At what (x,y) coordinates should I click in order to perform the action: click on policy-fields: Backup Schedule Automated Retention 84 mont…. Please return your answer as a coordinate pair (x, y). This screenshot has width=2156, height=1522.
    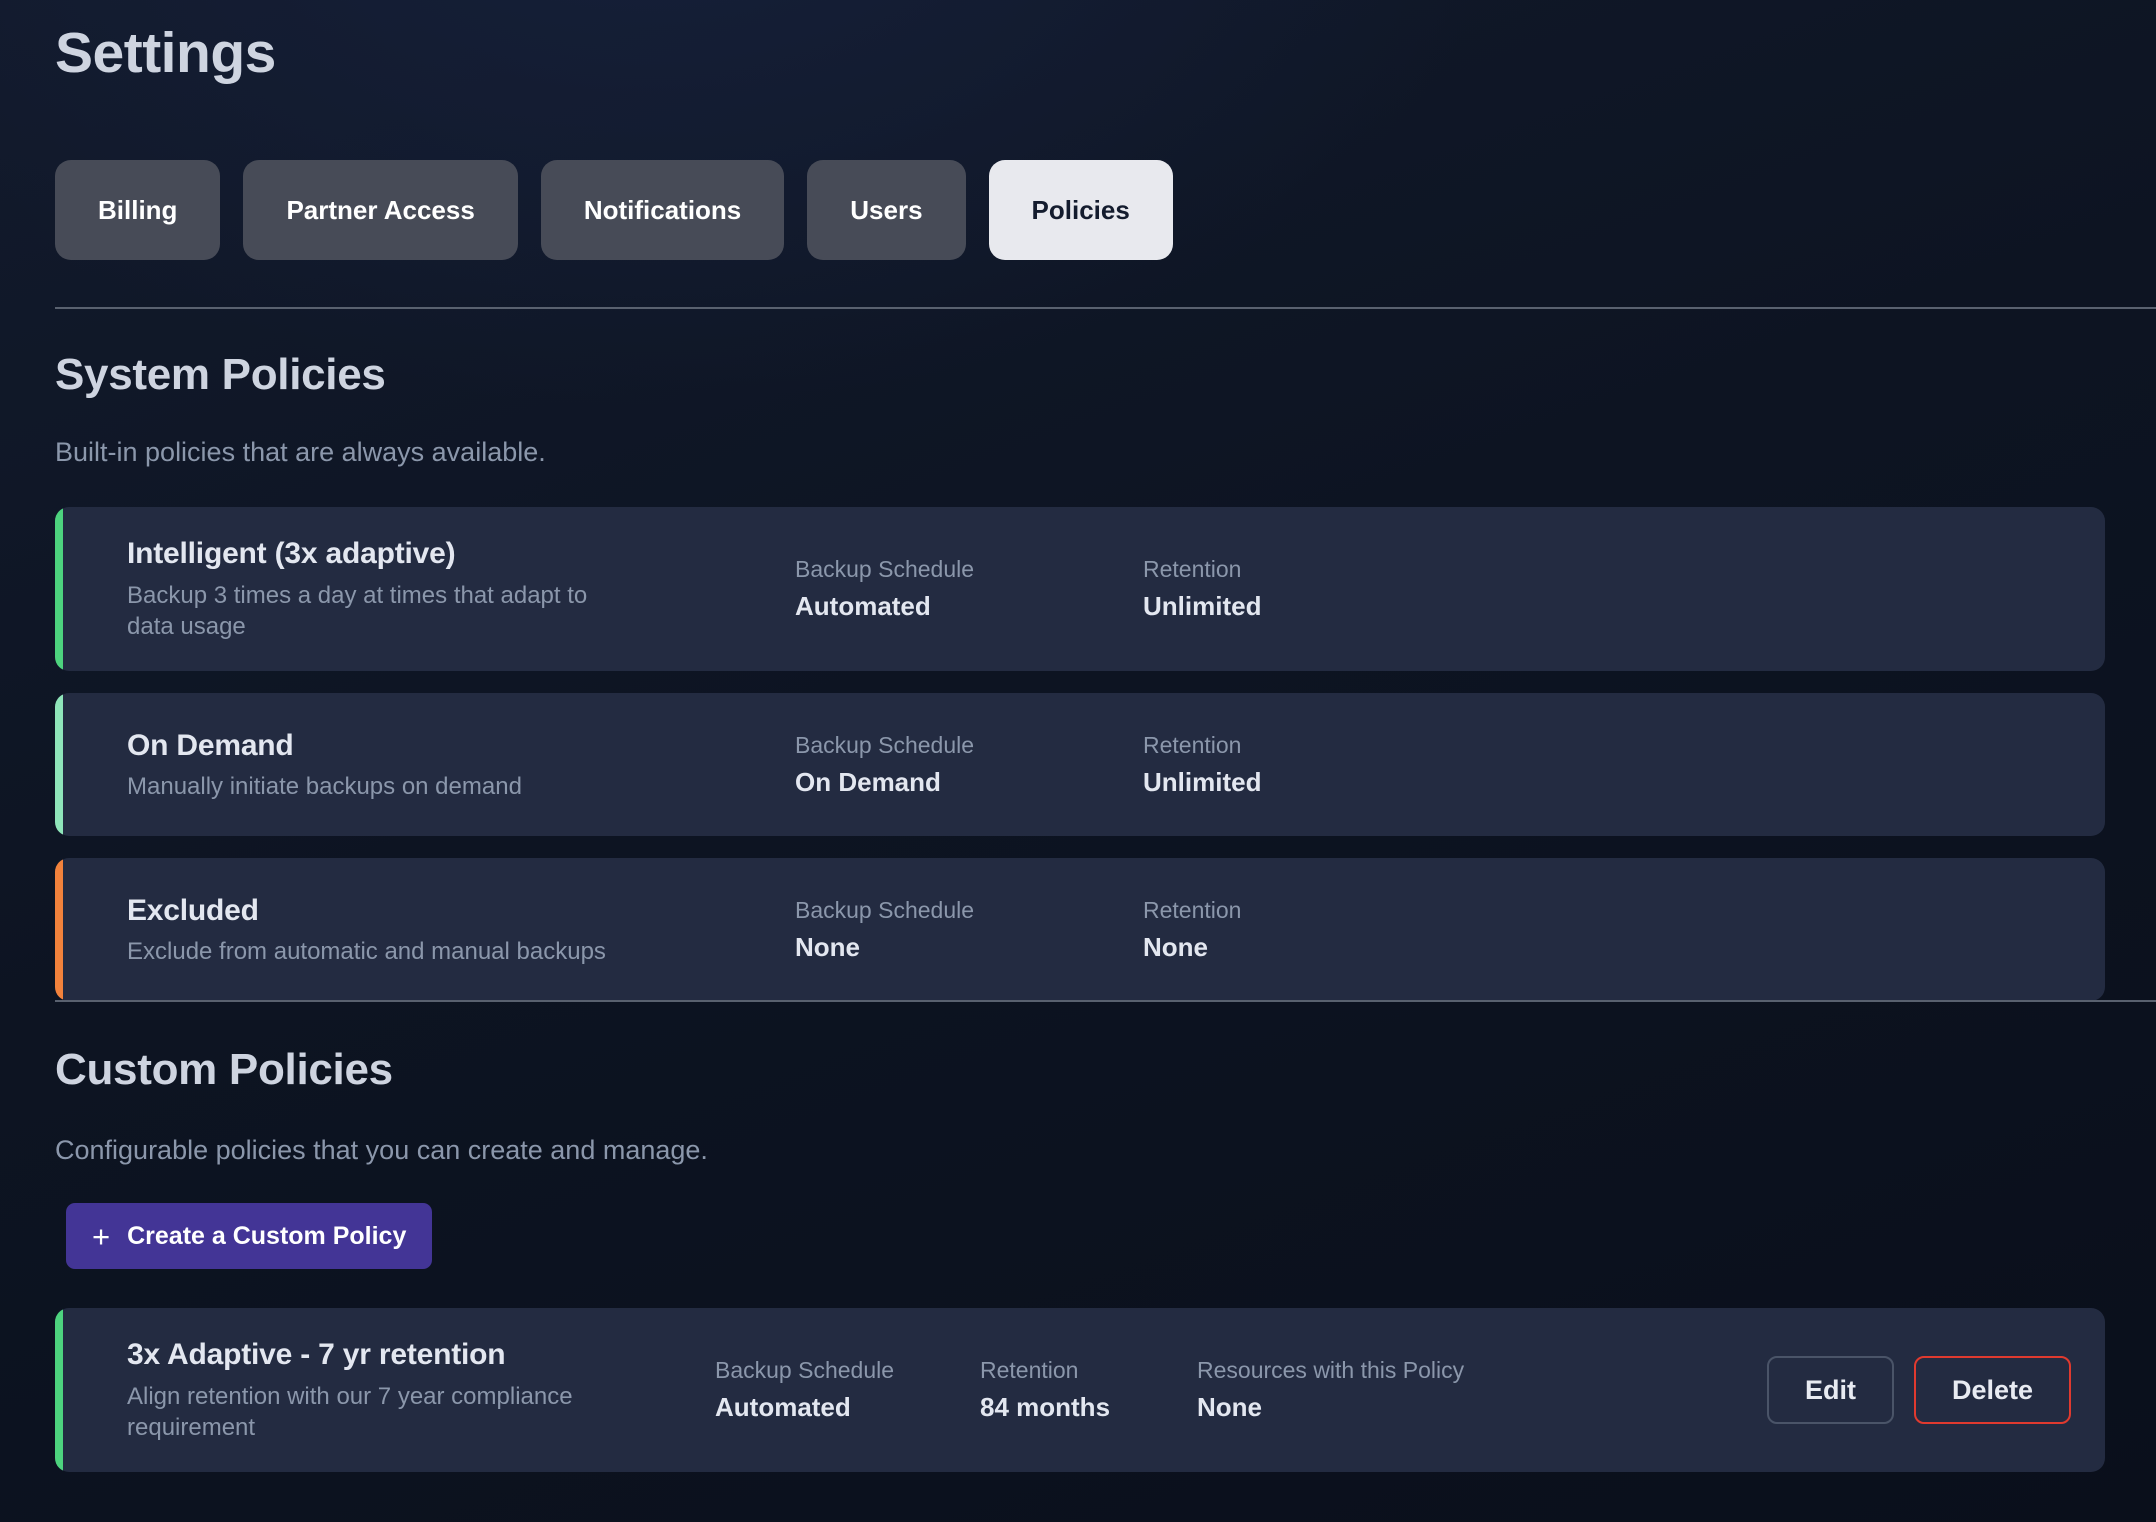
    Looking at the image, I should click on (1106, 1390).